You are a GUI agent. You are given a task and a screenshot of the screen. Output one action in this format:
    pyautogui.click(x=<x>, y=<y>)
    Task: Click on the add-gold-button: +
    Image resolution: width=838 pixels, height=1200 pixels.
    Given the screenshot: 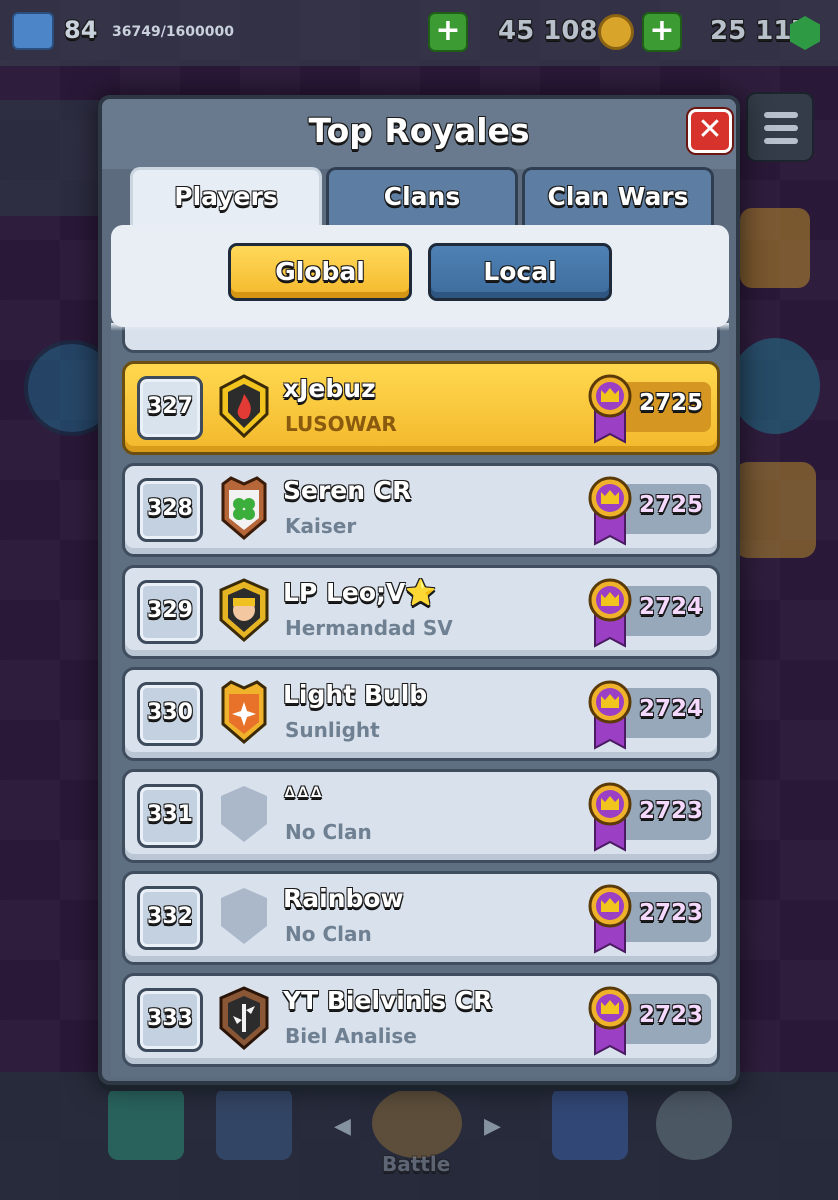 What is the action you would take?
    pyautogui.click(x=448, y=32)
    